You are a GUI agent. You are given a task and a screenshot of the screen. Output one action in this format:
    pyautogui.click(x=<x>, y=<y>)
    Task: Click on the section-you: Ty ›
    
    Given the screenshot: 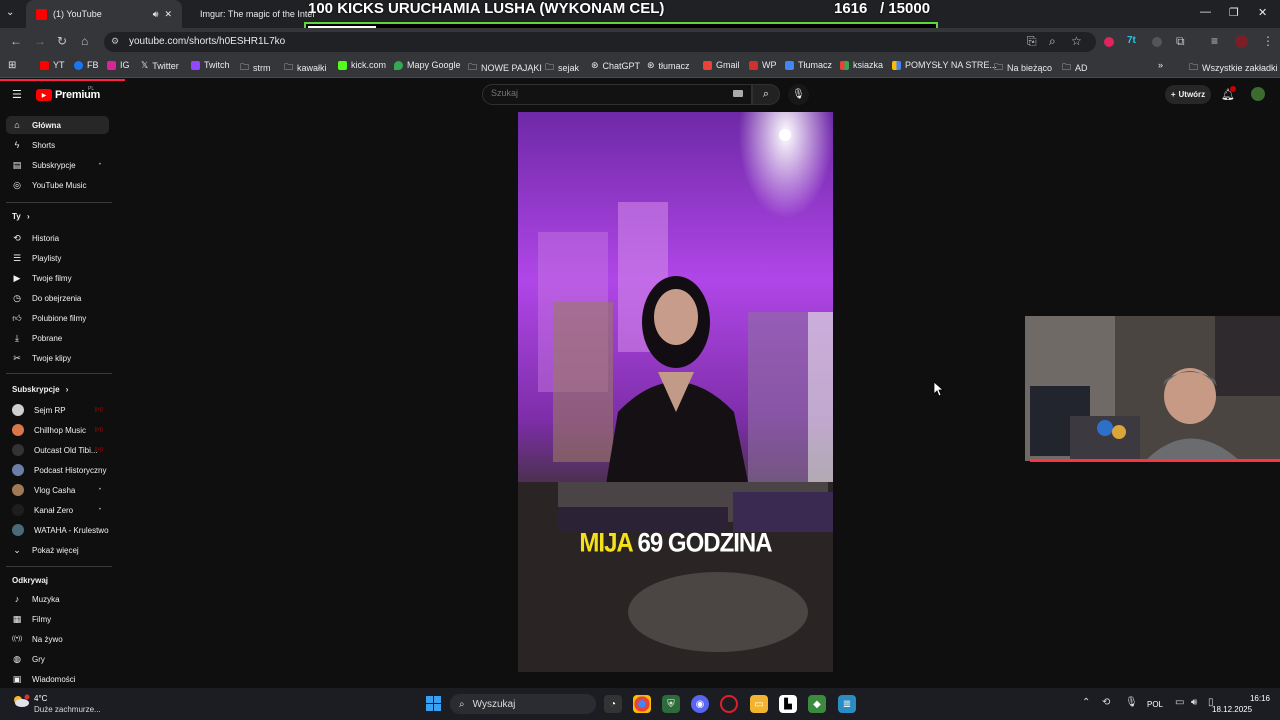 What is the action you would take?
    pyautogui.click(x=21, y=216)
    